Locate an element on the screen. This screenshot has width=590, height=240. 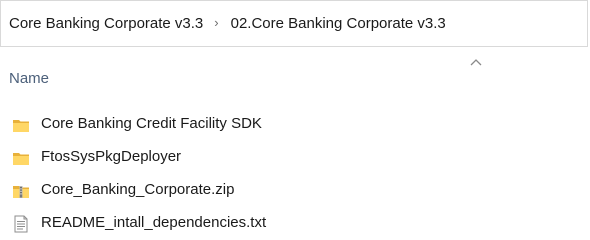
list-item-folder-credit-facility: Core Banking Credit Facility SDK is located at coordinates (295, 125).